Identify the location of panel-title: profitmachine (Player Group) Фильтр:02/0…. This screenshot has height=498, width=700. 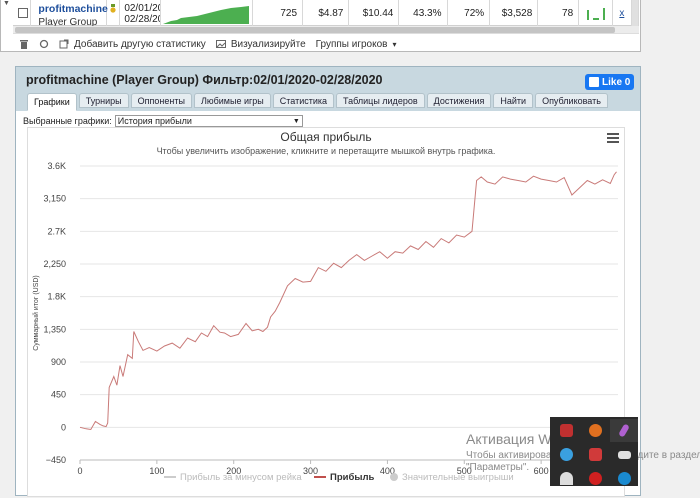
(204, 80).